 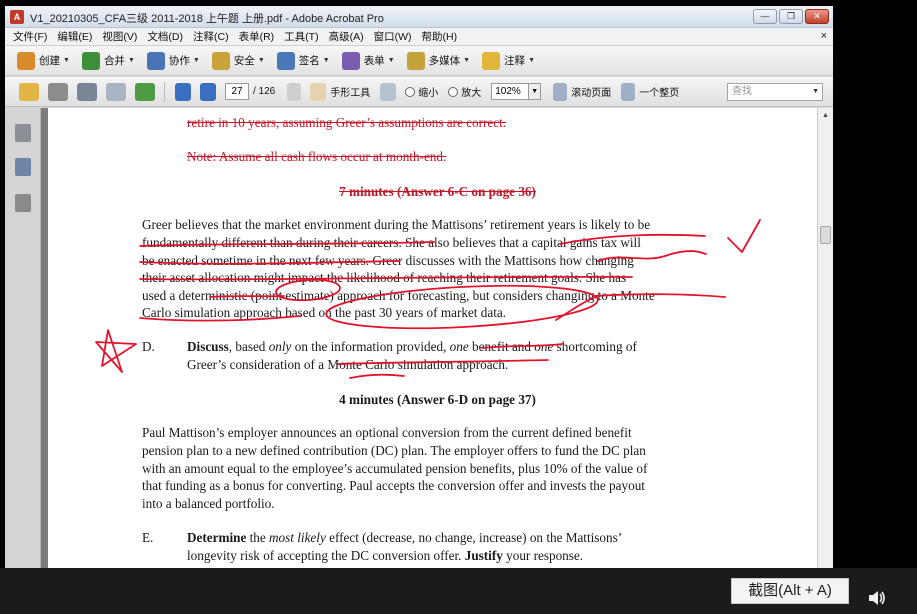 What do you see at coordinates (74, 36) in the screenshot?
I see `menu-edit: 编辑(E)` at bounding box center [74, 36].